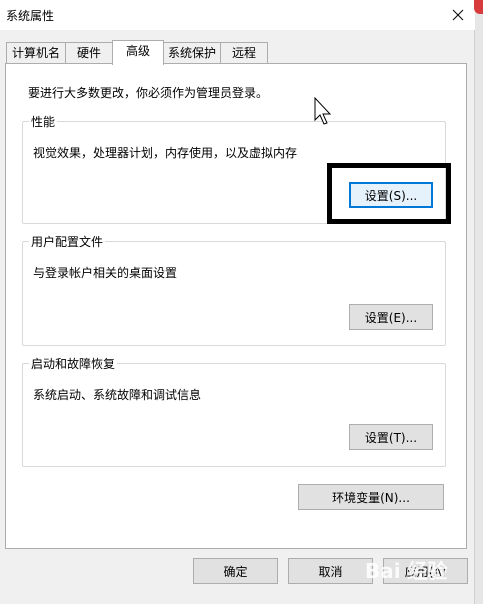  What do you see at coordinates (105, 273) in the screenshot?
I see `user-profiles-description: 与登录帐户相关的桌面设置` at bounding box center [105, 273].